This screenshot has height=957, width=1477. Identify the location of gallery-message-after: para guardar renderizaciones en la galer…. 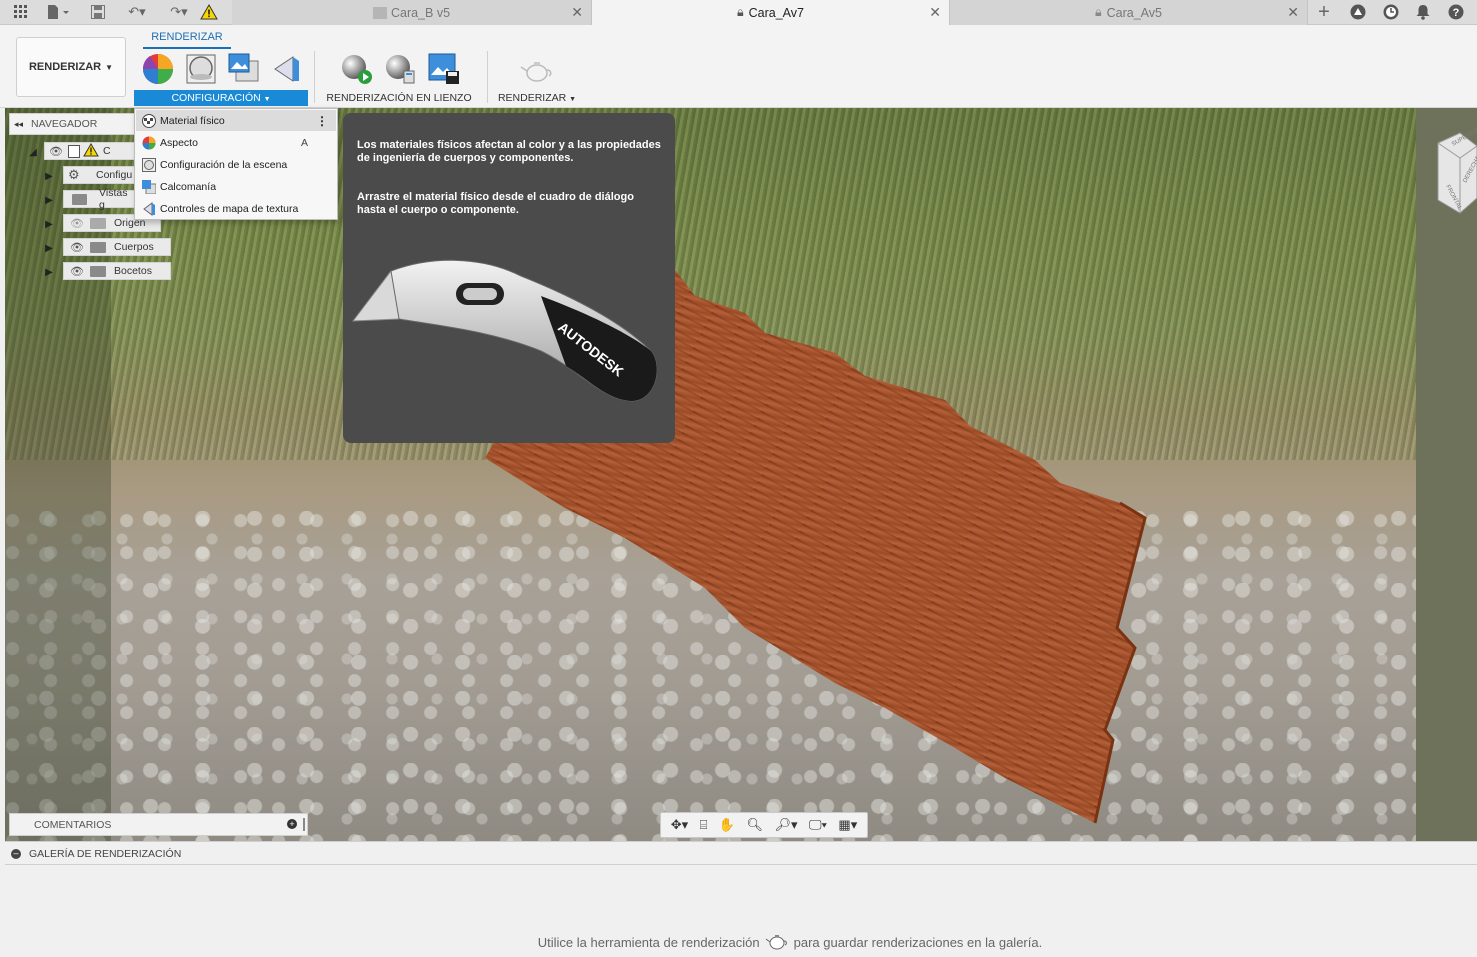
(918, 942).